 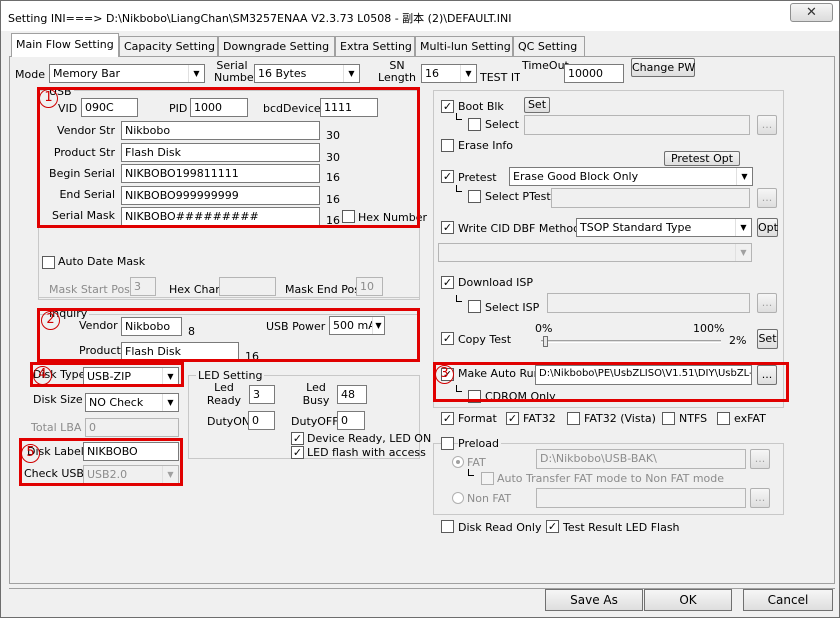 I want to click on hex-char-input, so click(x=247, y=286).